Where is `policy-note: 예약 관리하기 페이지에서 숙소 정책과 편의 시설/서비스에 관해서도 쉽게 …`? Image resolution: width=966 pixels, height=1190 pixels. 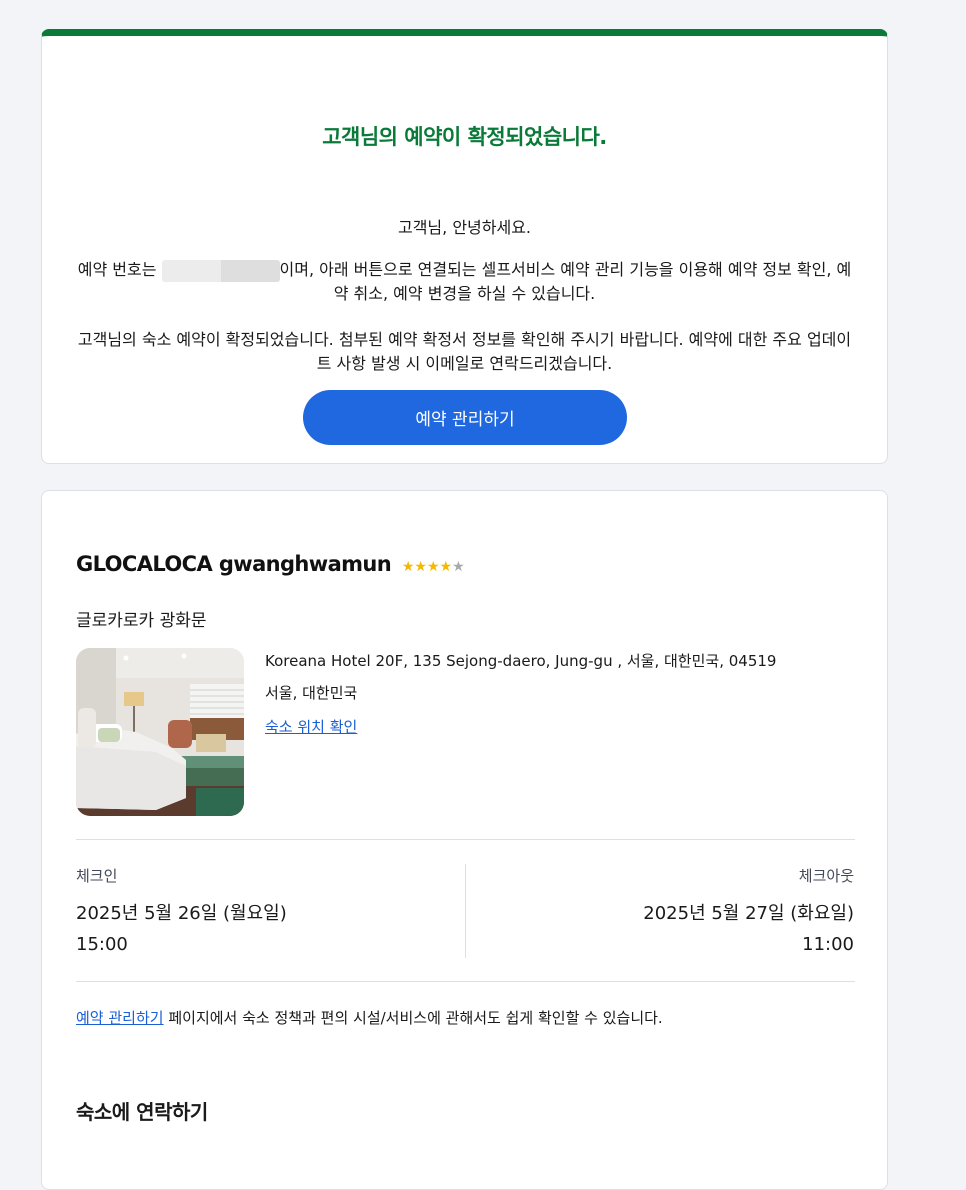 policy-note: 예약 관리하기 페이지에서 숙소 정책과 편의 시설/서비스에 관해서도 쉽게 … is located at coordinates (369, 1017).